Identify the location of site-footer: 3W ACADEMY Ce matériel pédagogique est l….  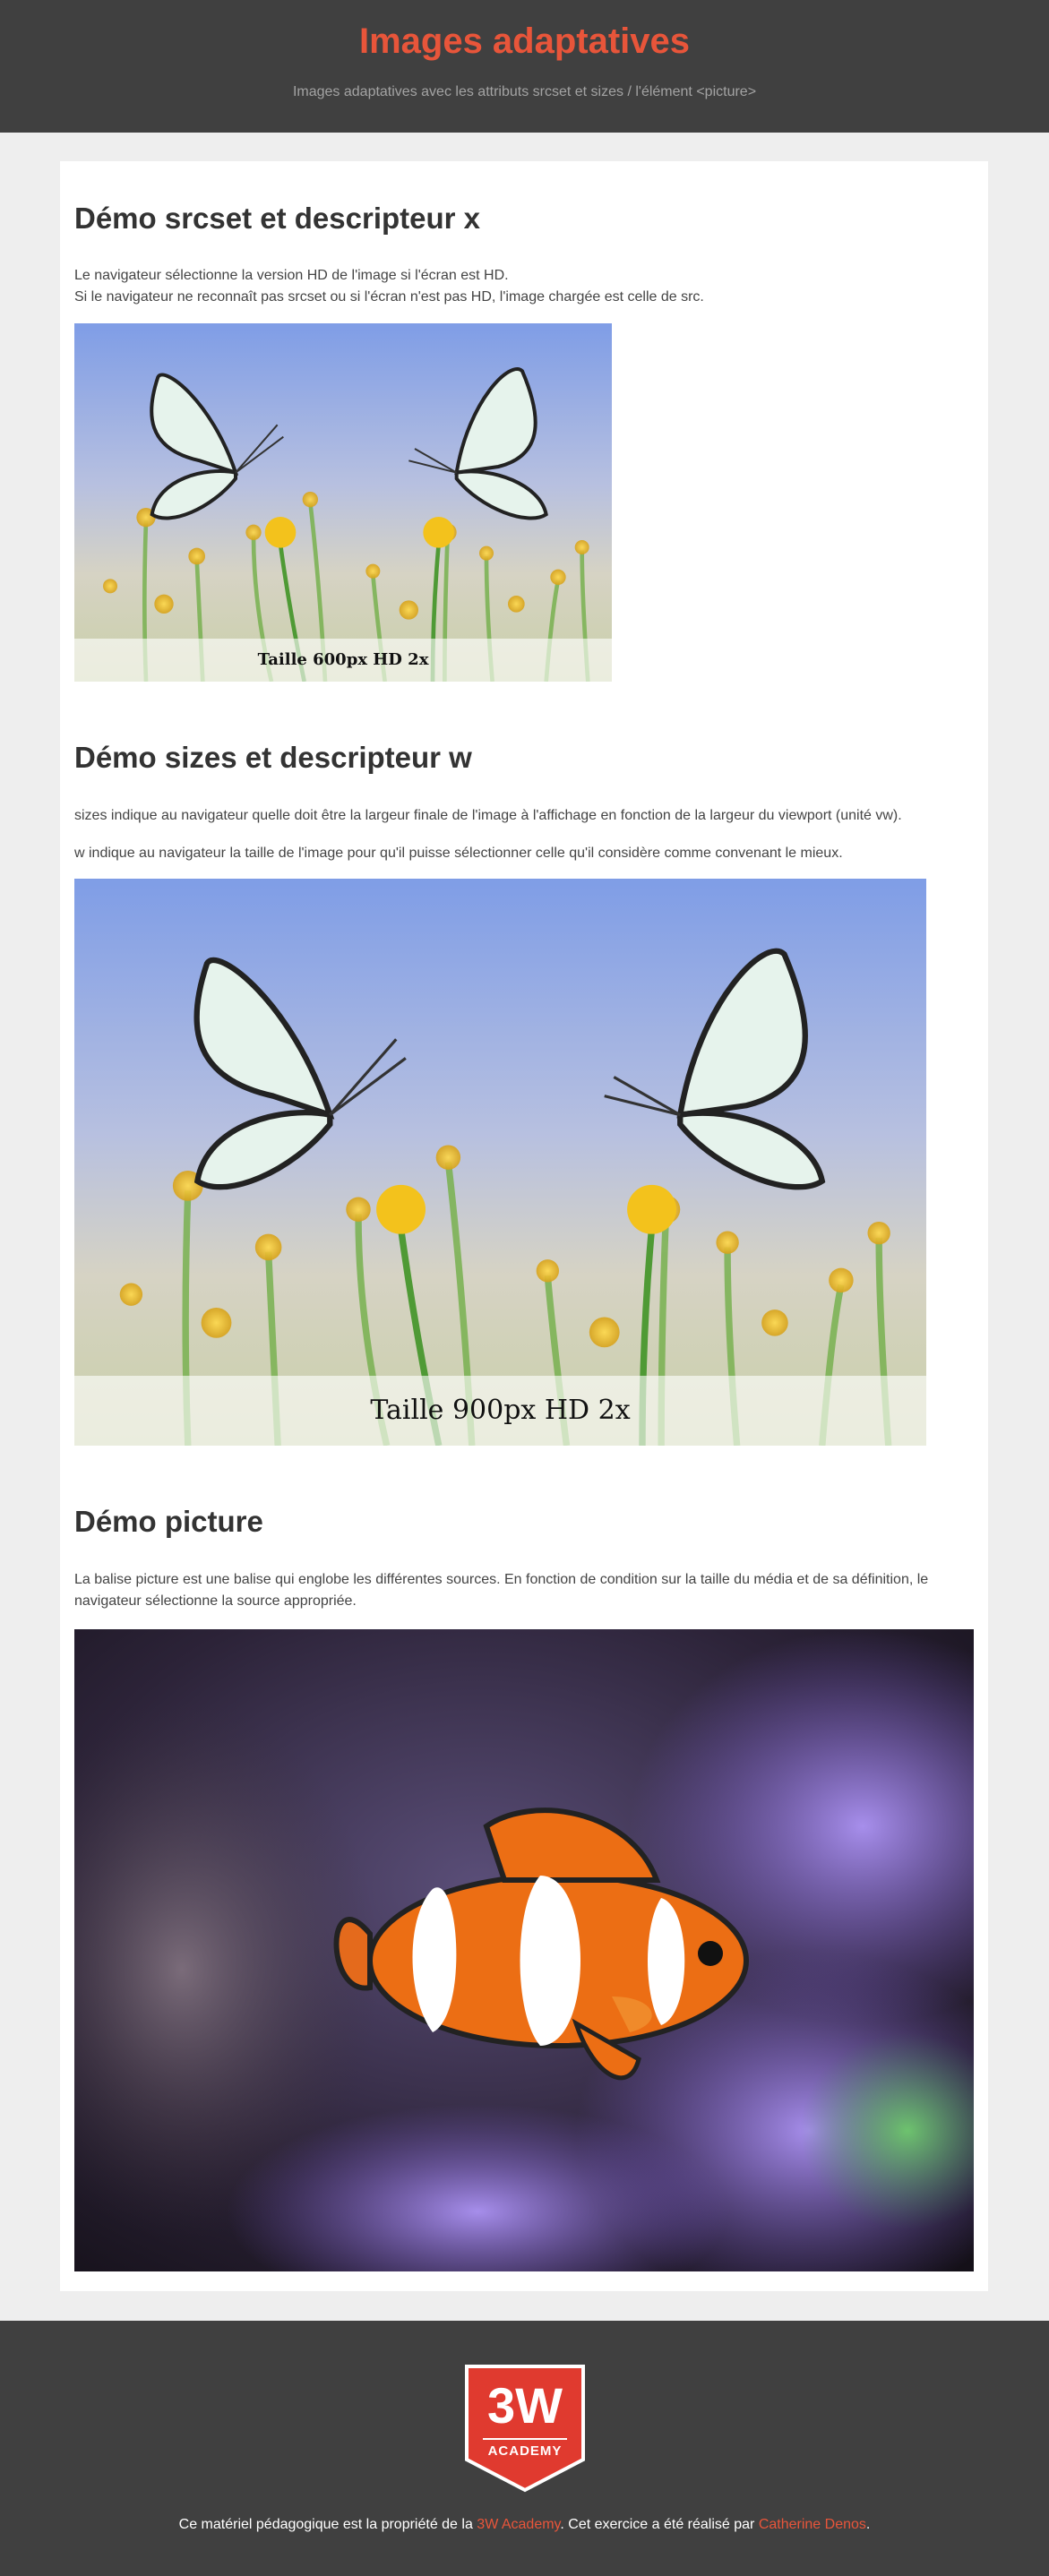
(524, 2448).